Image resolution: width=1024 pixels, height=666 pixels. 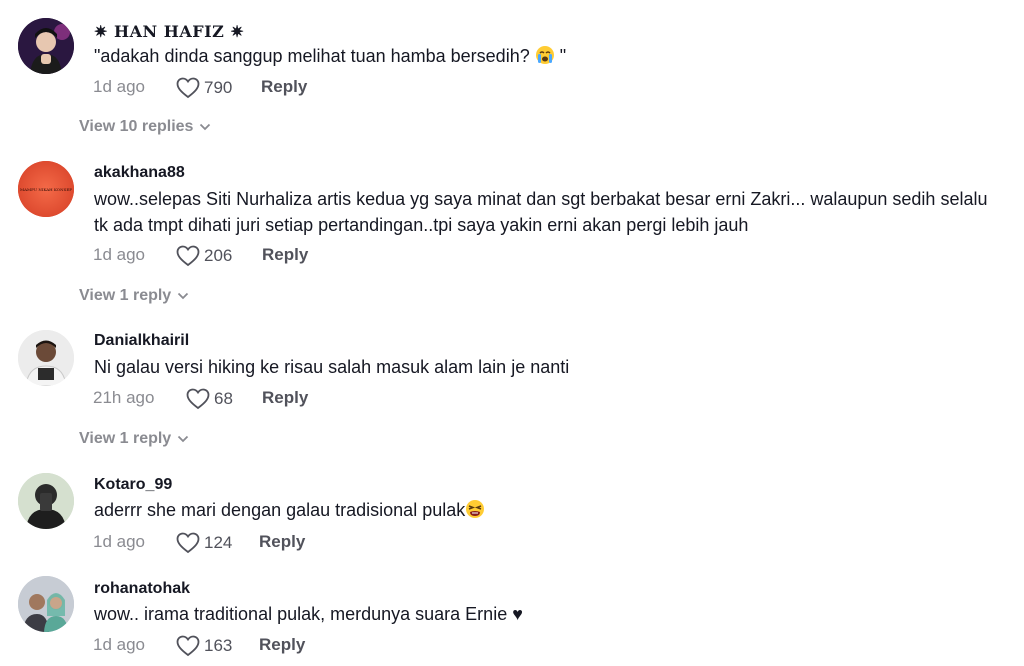 I want to click on like-count: 206, so click(x=218, y=255).